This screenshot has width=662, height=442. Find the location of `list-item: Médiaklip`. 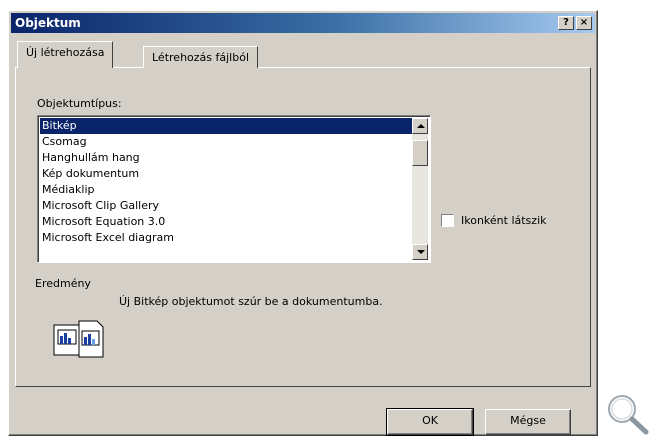

list-item: Médiaklip is located at coordinates (226, 190).